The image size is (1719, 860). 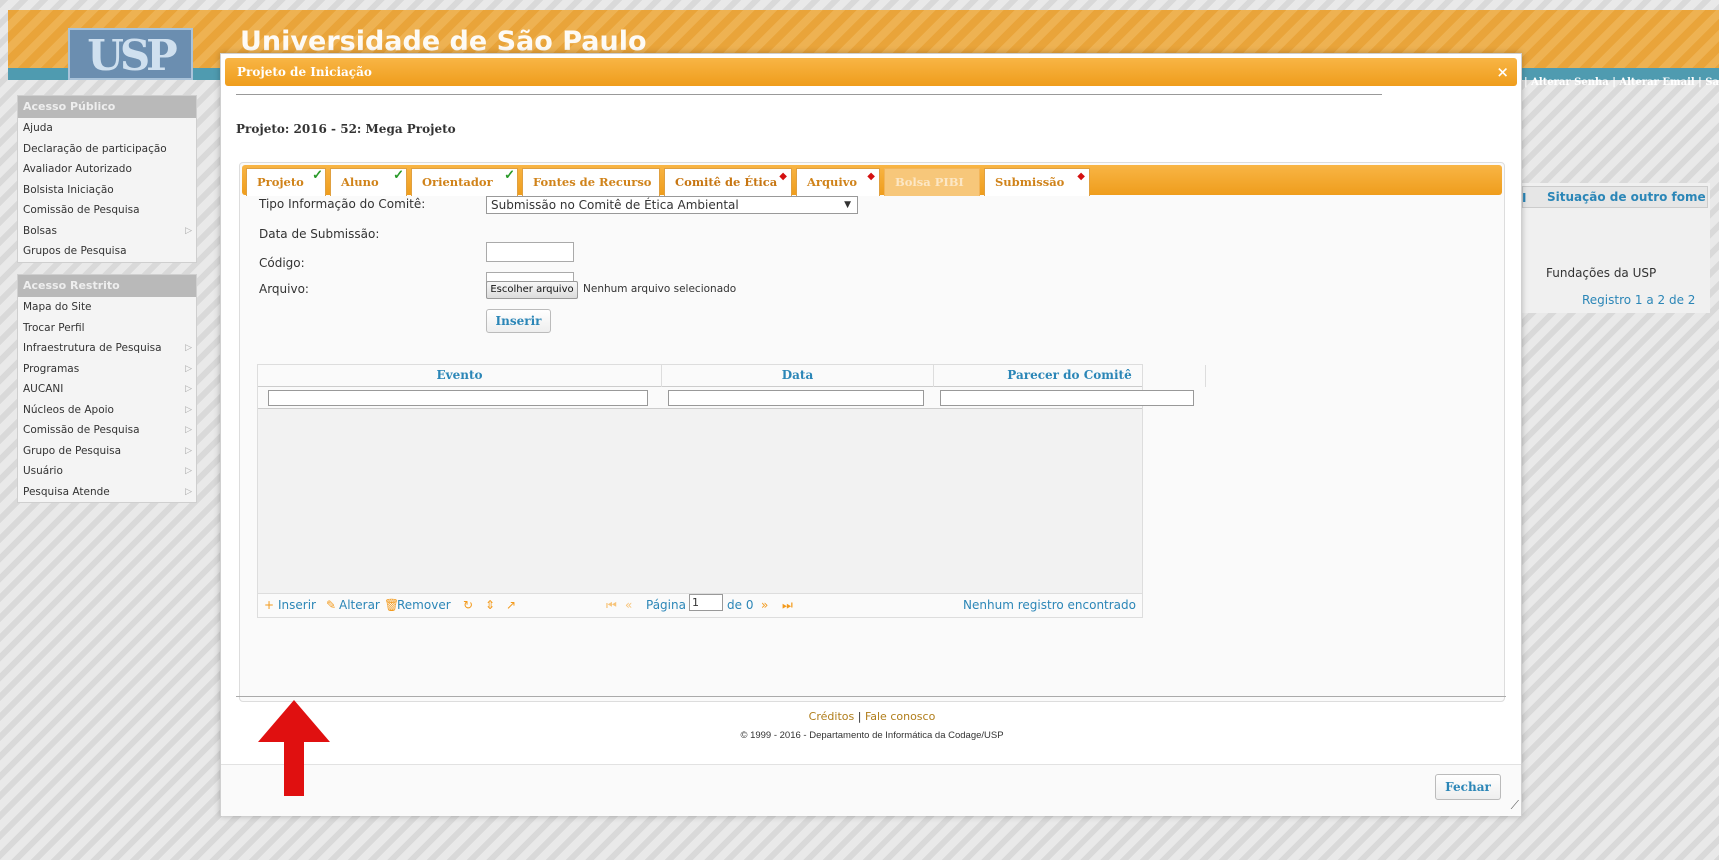 I want to click on external-link-icon: ↗, so click(x=511, y=605).